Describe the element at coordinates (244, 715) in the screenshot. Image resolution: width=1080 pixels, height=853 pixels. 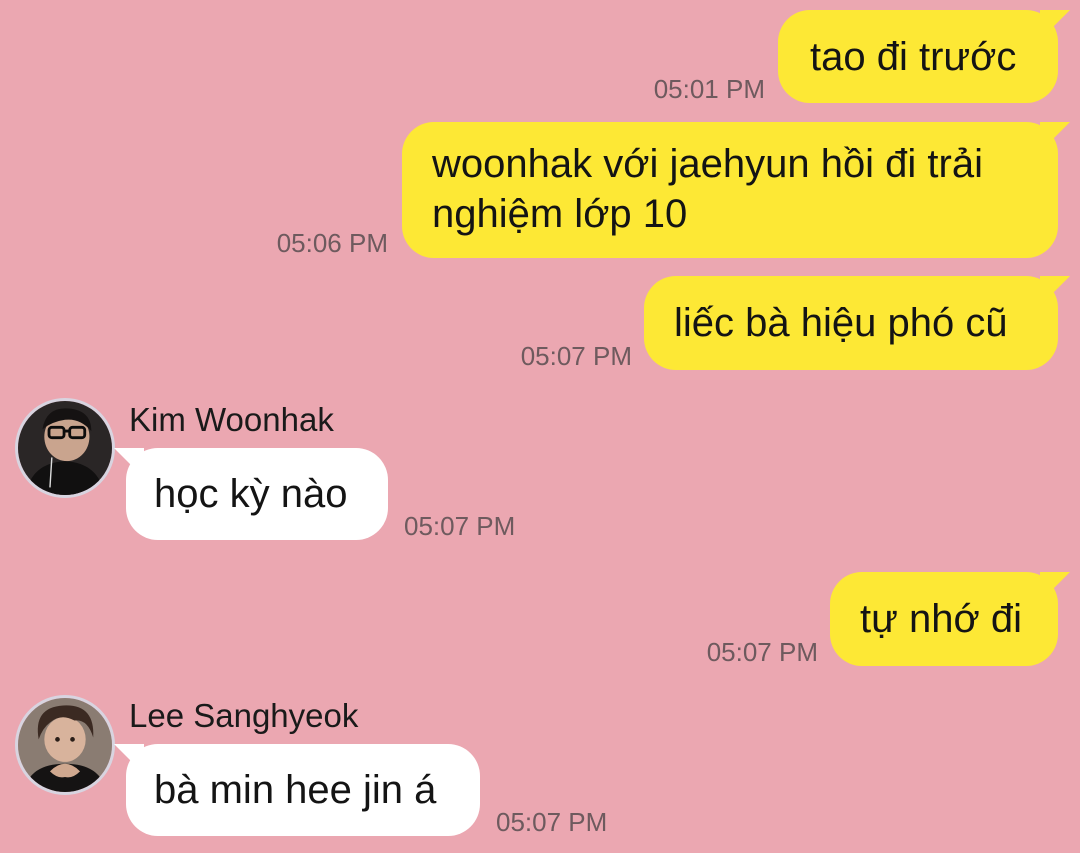
I see `sender-name: Lee Sanghyeok` at that location.